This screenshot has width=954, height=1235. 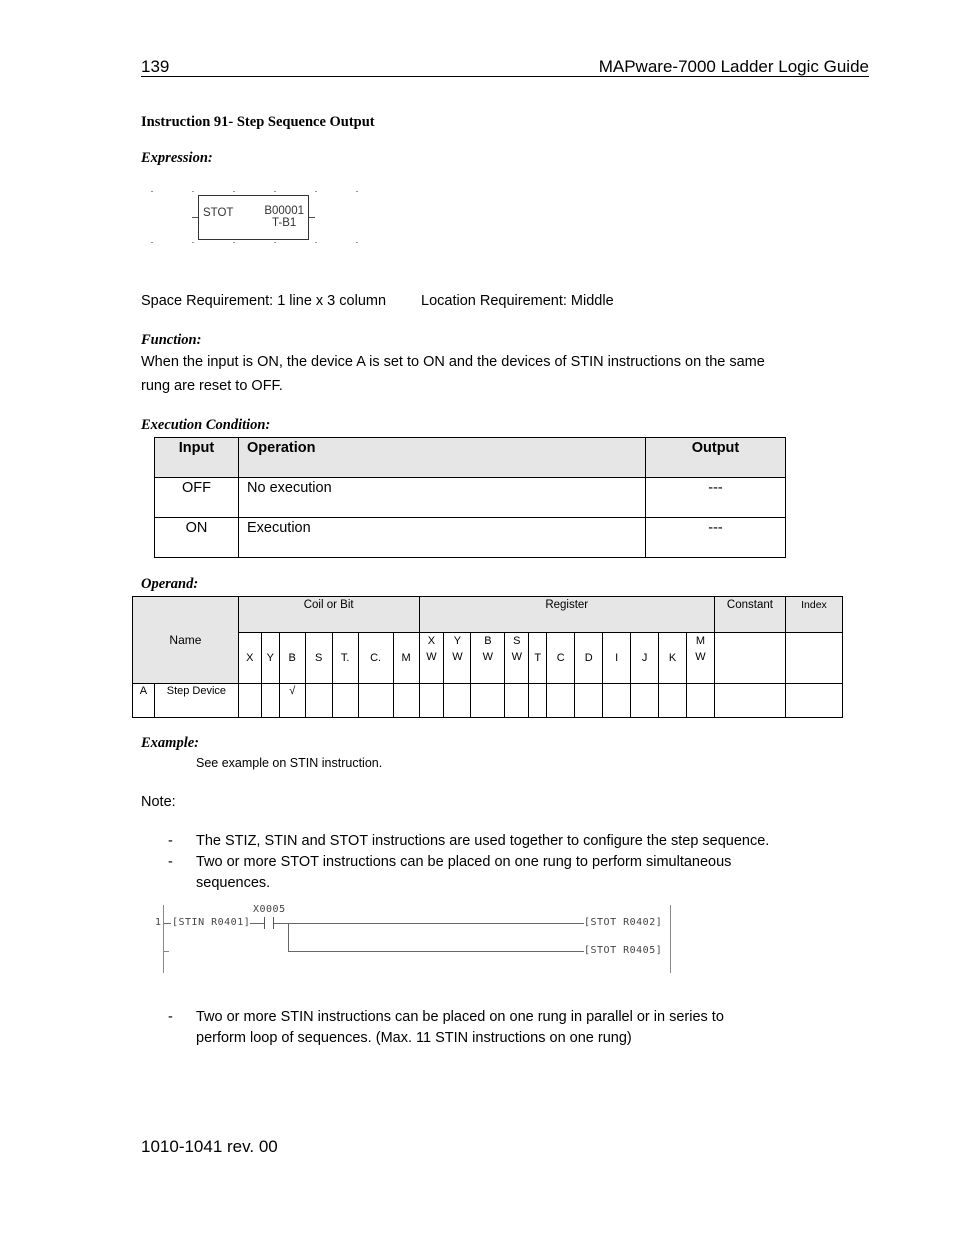 What do you see at coordinates (673, 700) in the screenshot?
I see `cell-k` at bounding box center [673, 700].